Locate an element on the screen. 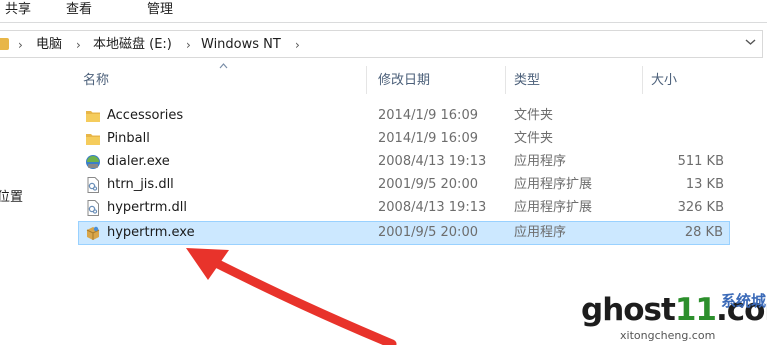 This screenshot has height=345, width=767. file-row: dialer.exe 2008/4/13 19:13 应用程序 511 KB is located at coordinates (404, 162).